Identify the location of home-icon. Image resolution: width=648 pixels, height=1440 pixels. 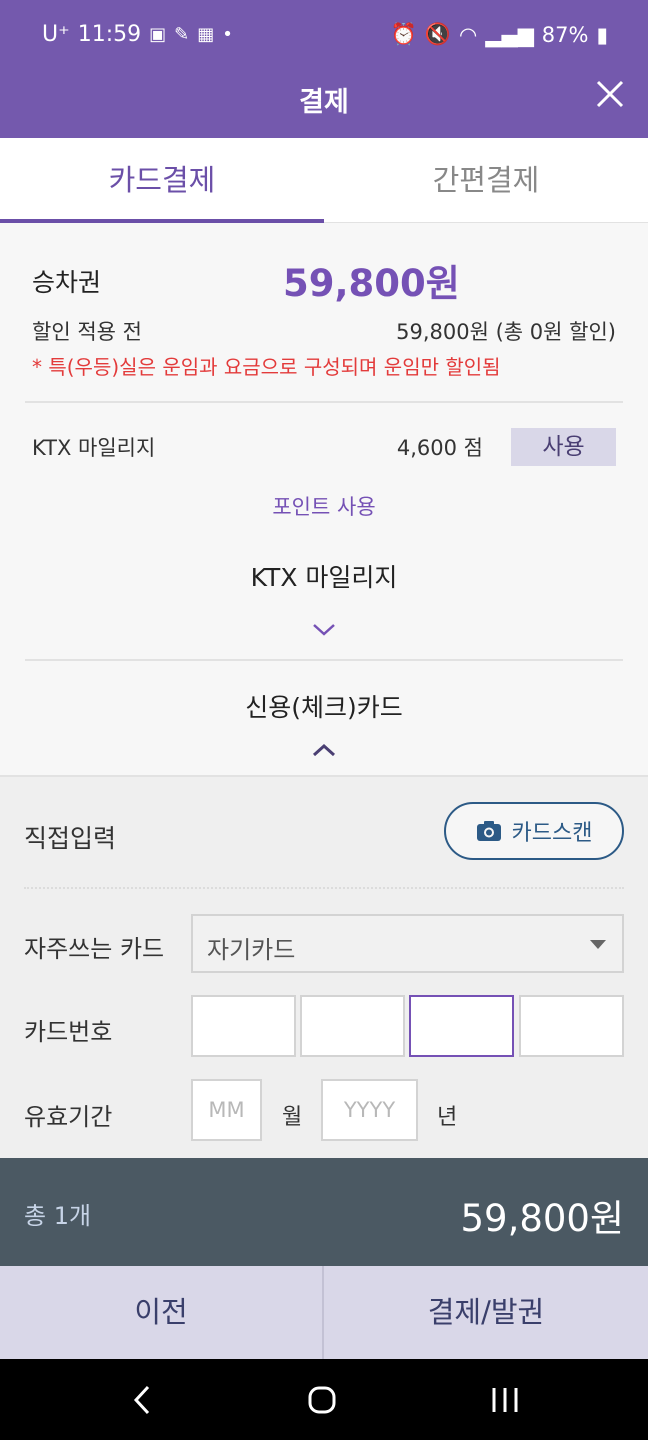
(322, 1400).